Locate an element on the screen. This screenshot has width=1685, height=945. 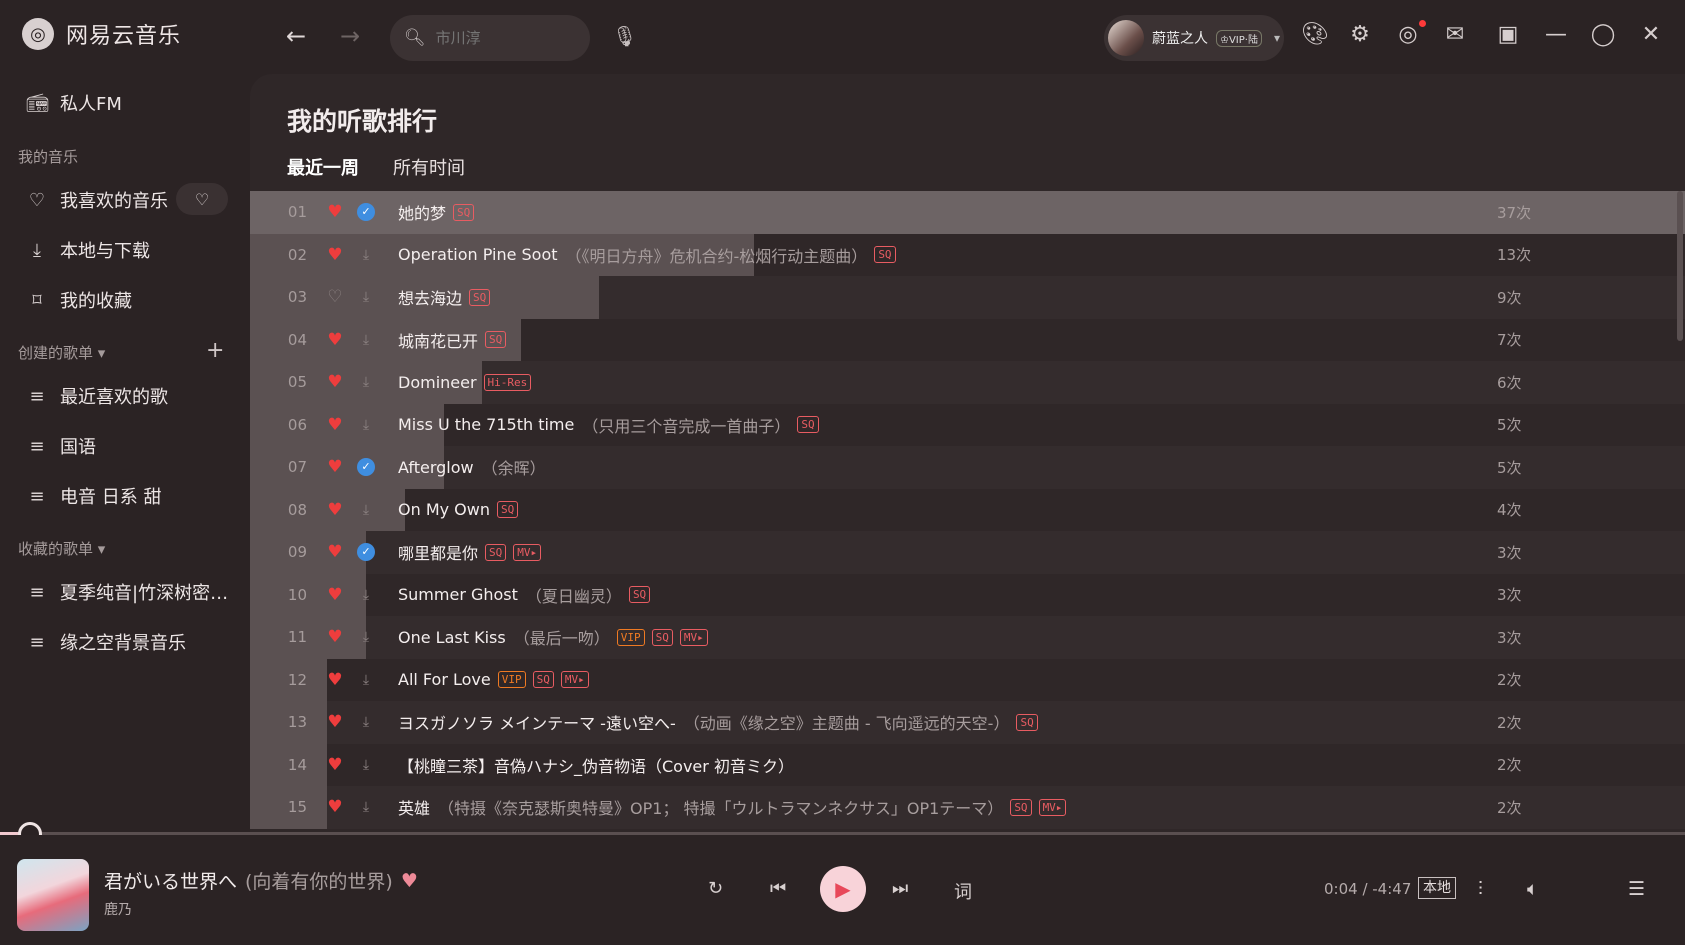
song-title: 哪里都是你 is located at coordinates (438, 552).